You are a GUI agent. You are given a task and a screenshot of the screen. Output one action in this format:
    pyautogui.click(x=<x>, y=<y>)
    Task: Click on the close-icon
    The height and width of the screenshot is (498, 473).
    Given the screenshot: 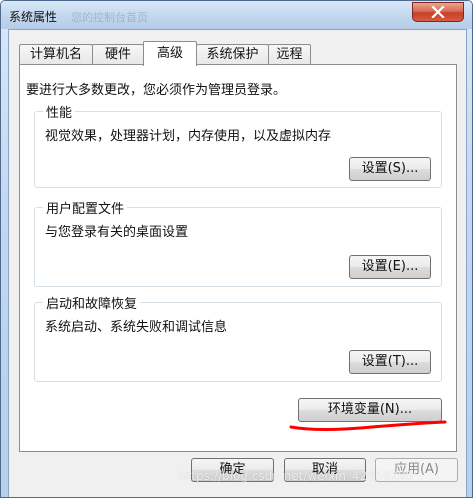 What is the action you would take?
    pyautogui.click(x=438, y=12)
    